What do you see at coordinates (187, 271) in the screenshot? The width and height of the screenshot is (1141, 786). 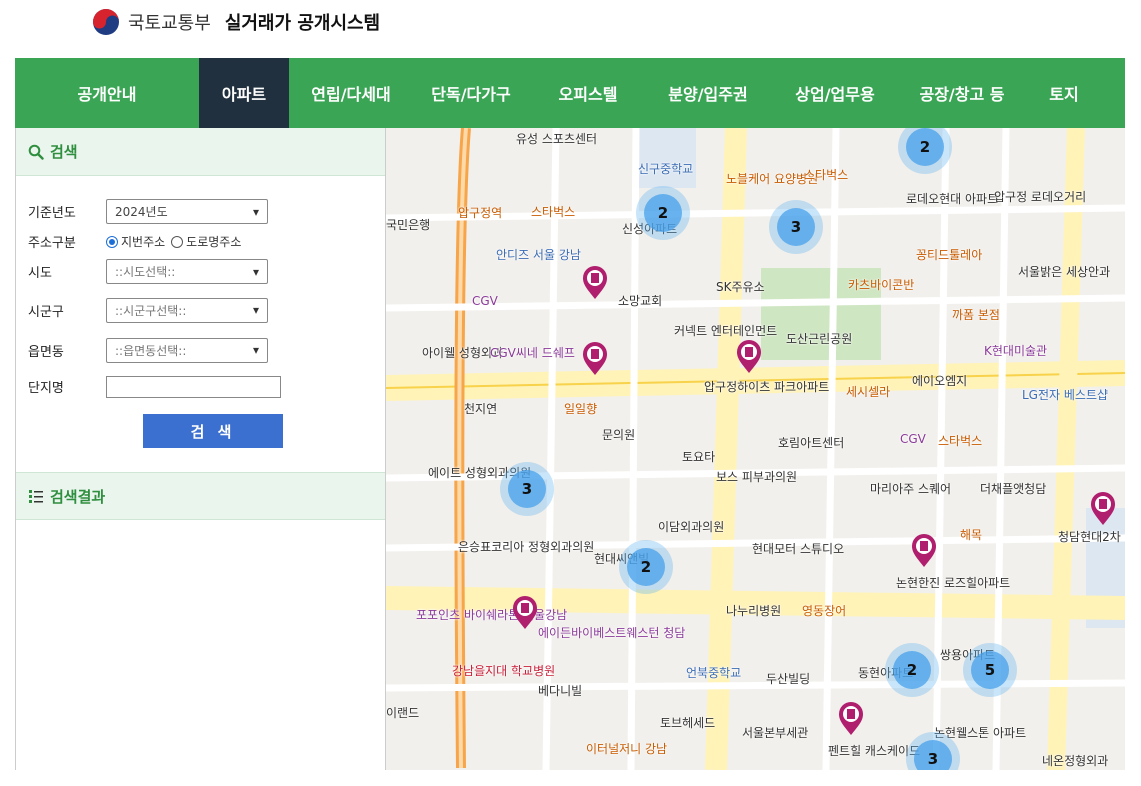 I see `sido-select: ::시도선택:: ▾` at bounding box center [187, 271].